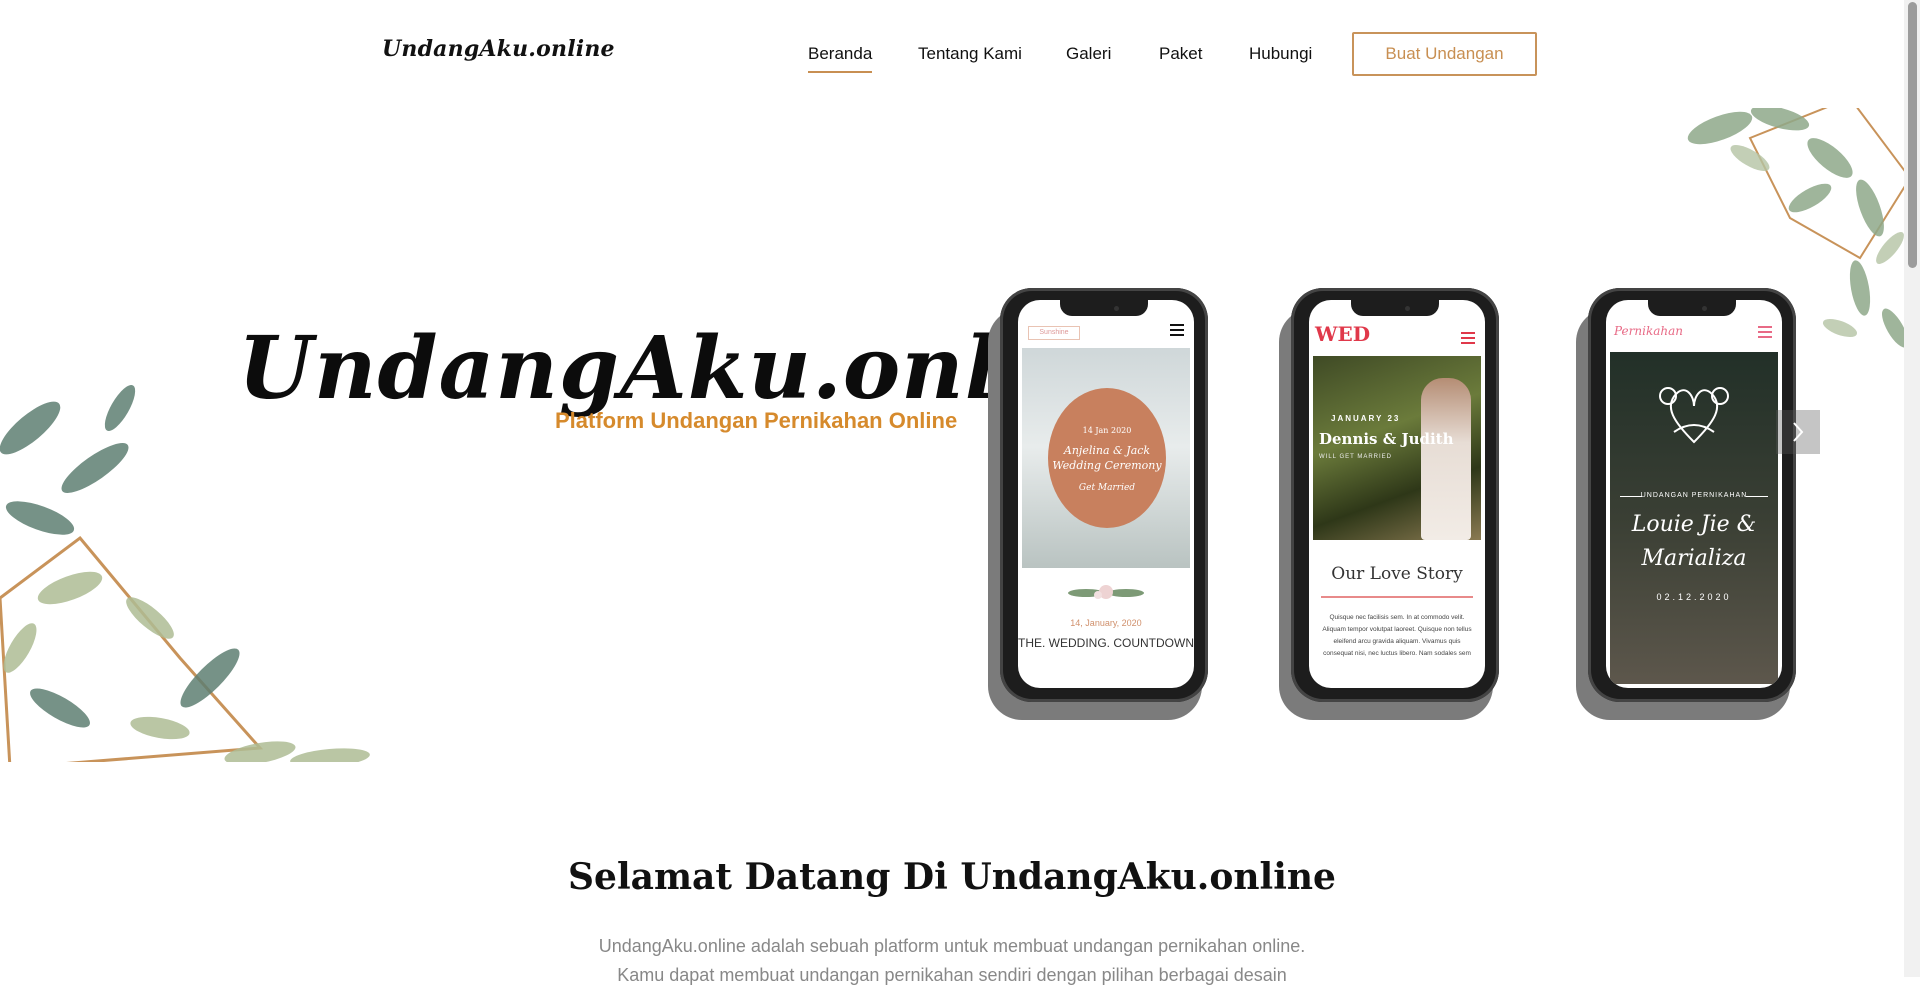  Describe the element at coordinates (1386, 439) in the screenshot. I see `preview-names: Dennis & Judith` at that location.